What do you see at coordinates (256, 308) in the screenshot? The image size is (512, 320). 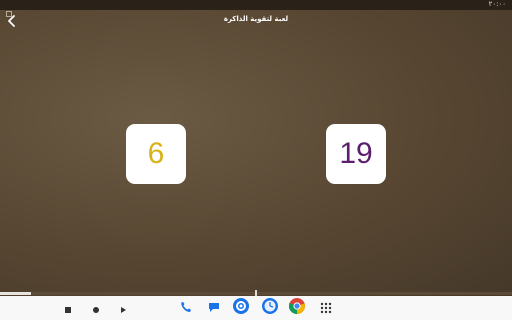 I see `navigation-bar` at bounding box center [256, 308].